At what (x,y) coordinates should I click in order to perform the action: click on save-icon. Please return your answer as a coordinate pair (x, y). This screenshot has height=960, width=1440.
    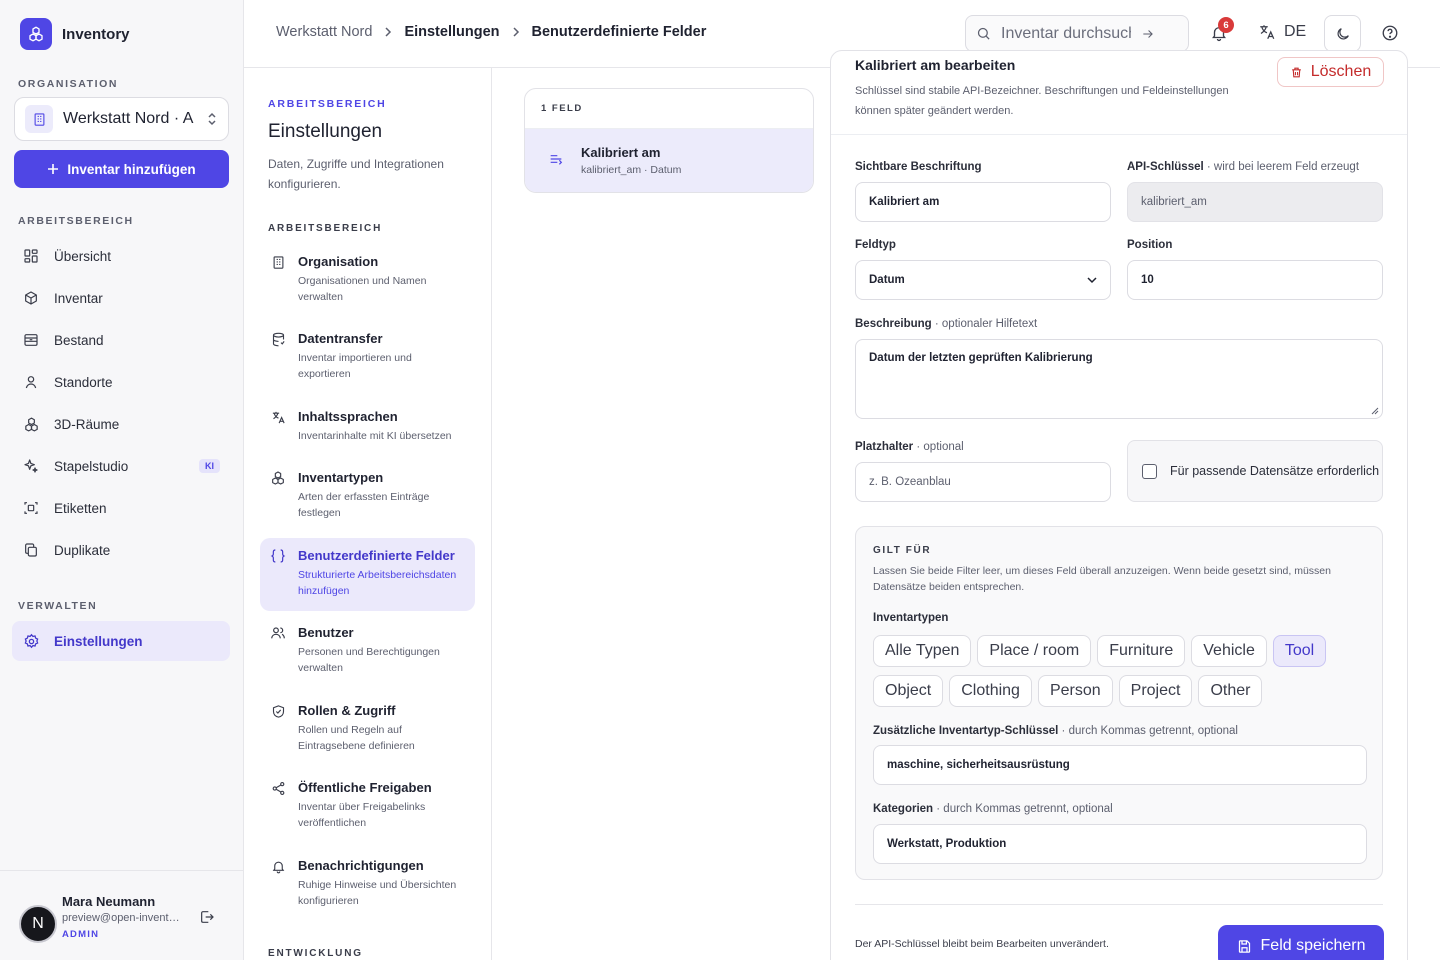
    Looking at the image, I should click on (1244, 946).